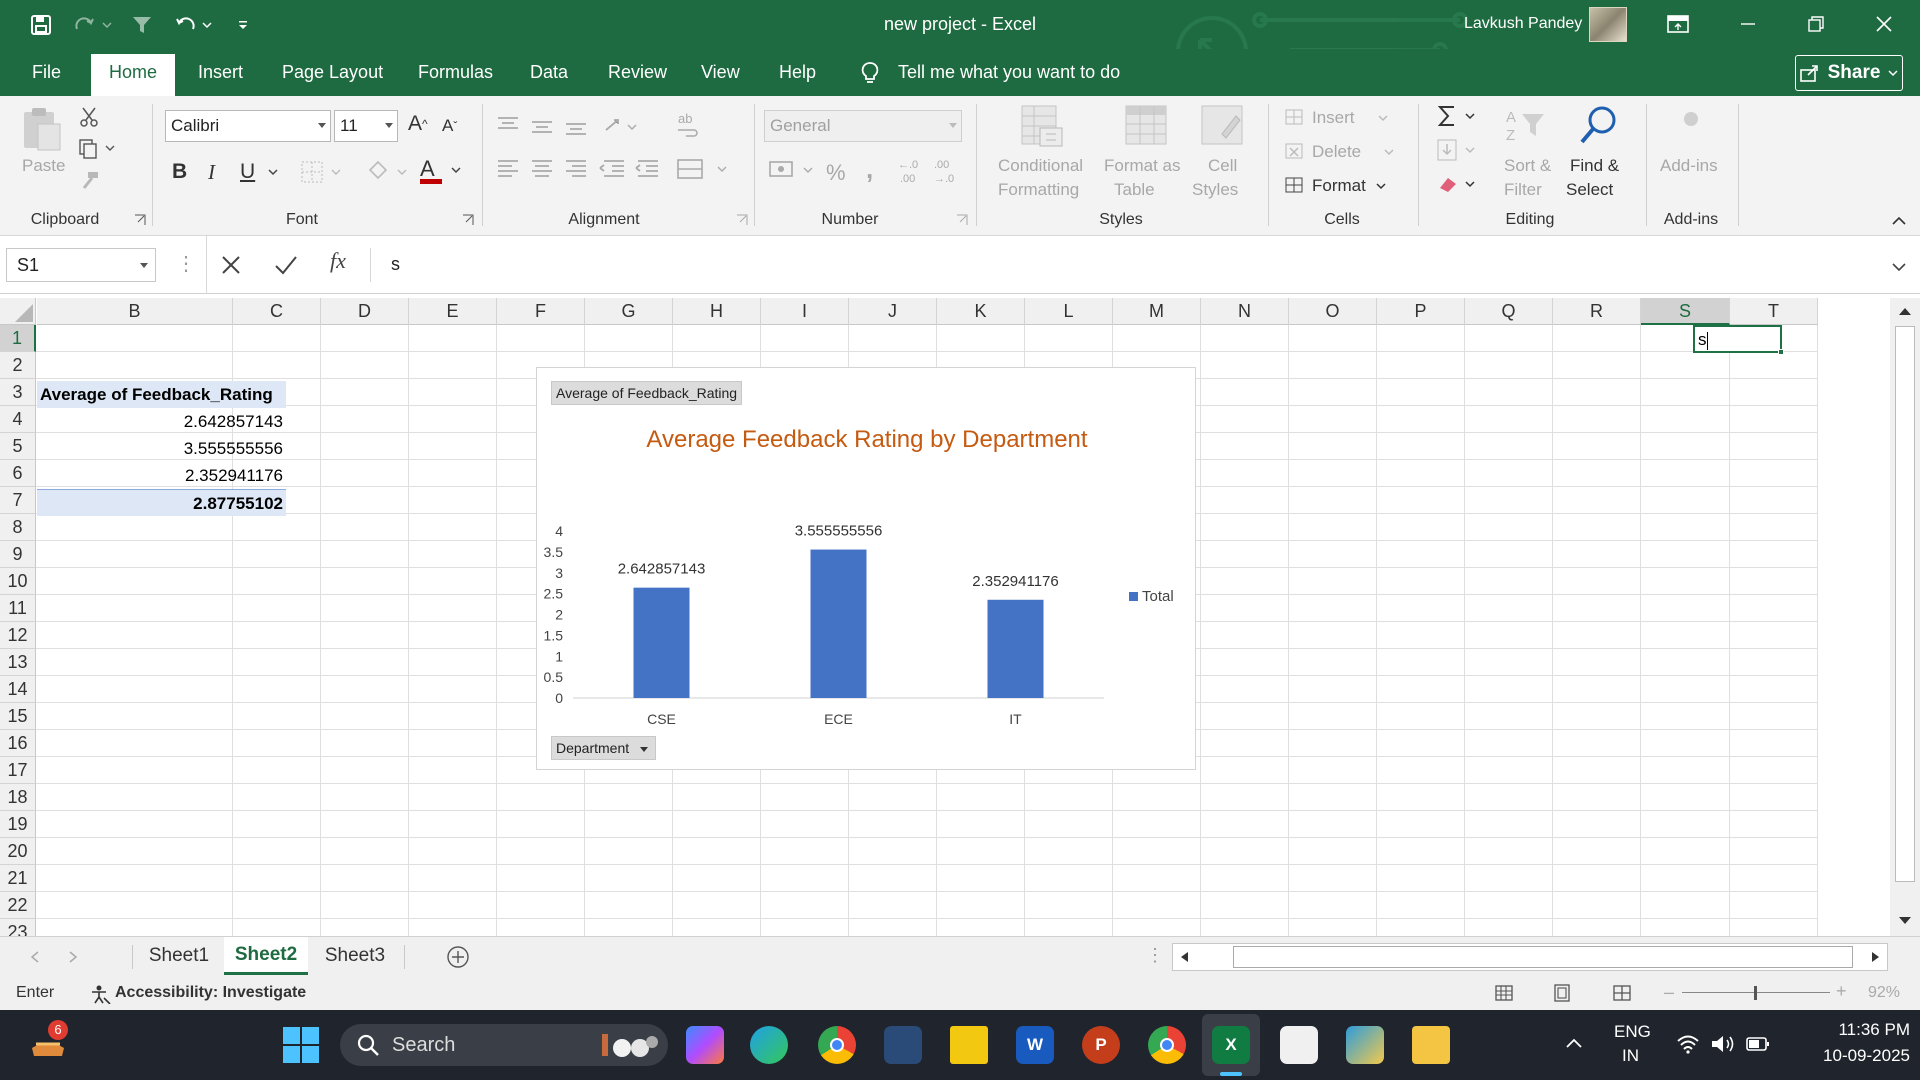 The image size is (1920, 1080). Describe the element at coordinates (1622, 993) in the screenshot. I see `page-break-view-icon` at that location.